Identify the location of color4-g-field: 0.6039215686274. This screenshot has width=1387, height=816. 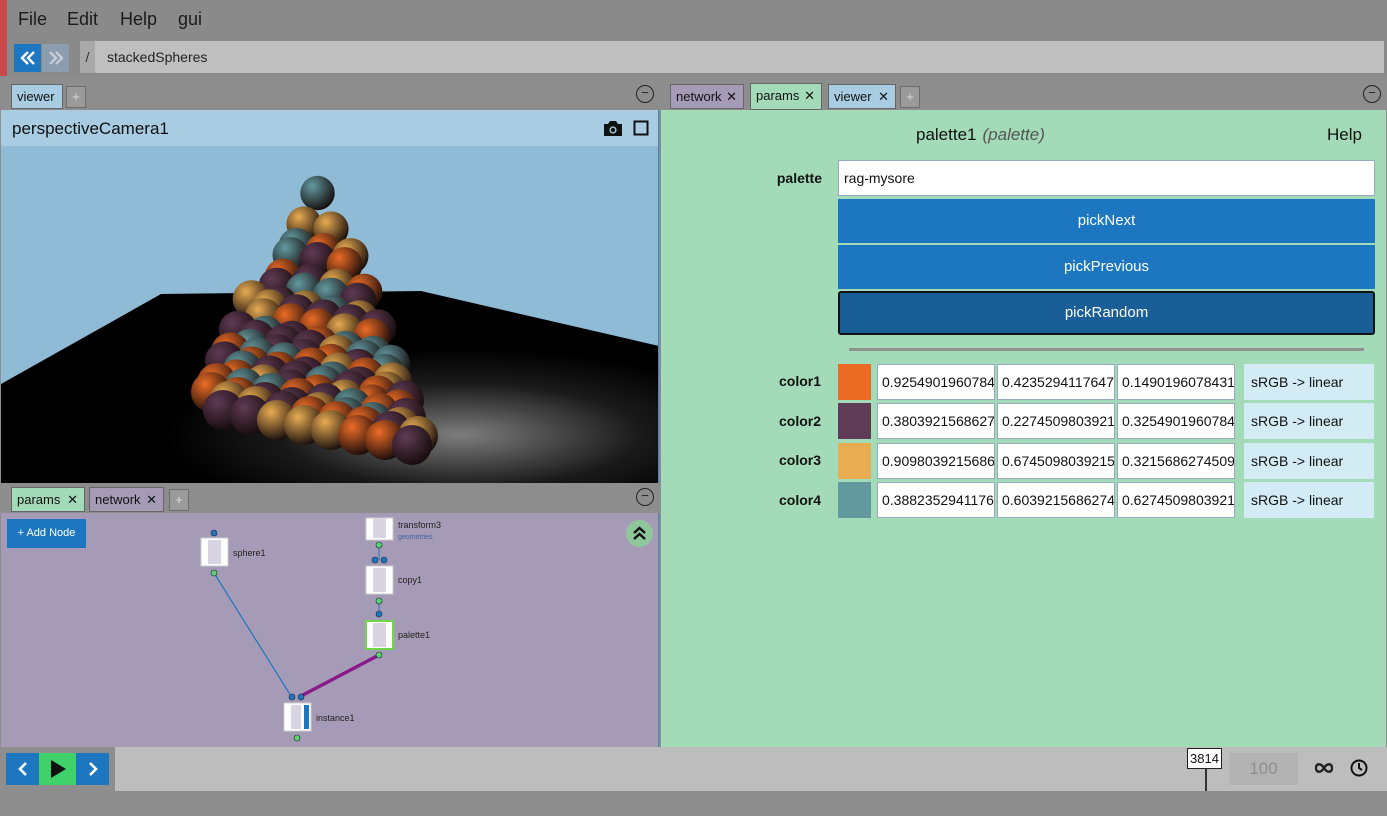
(1056, 500).